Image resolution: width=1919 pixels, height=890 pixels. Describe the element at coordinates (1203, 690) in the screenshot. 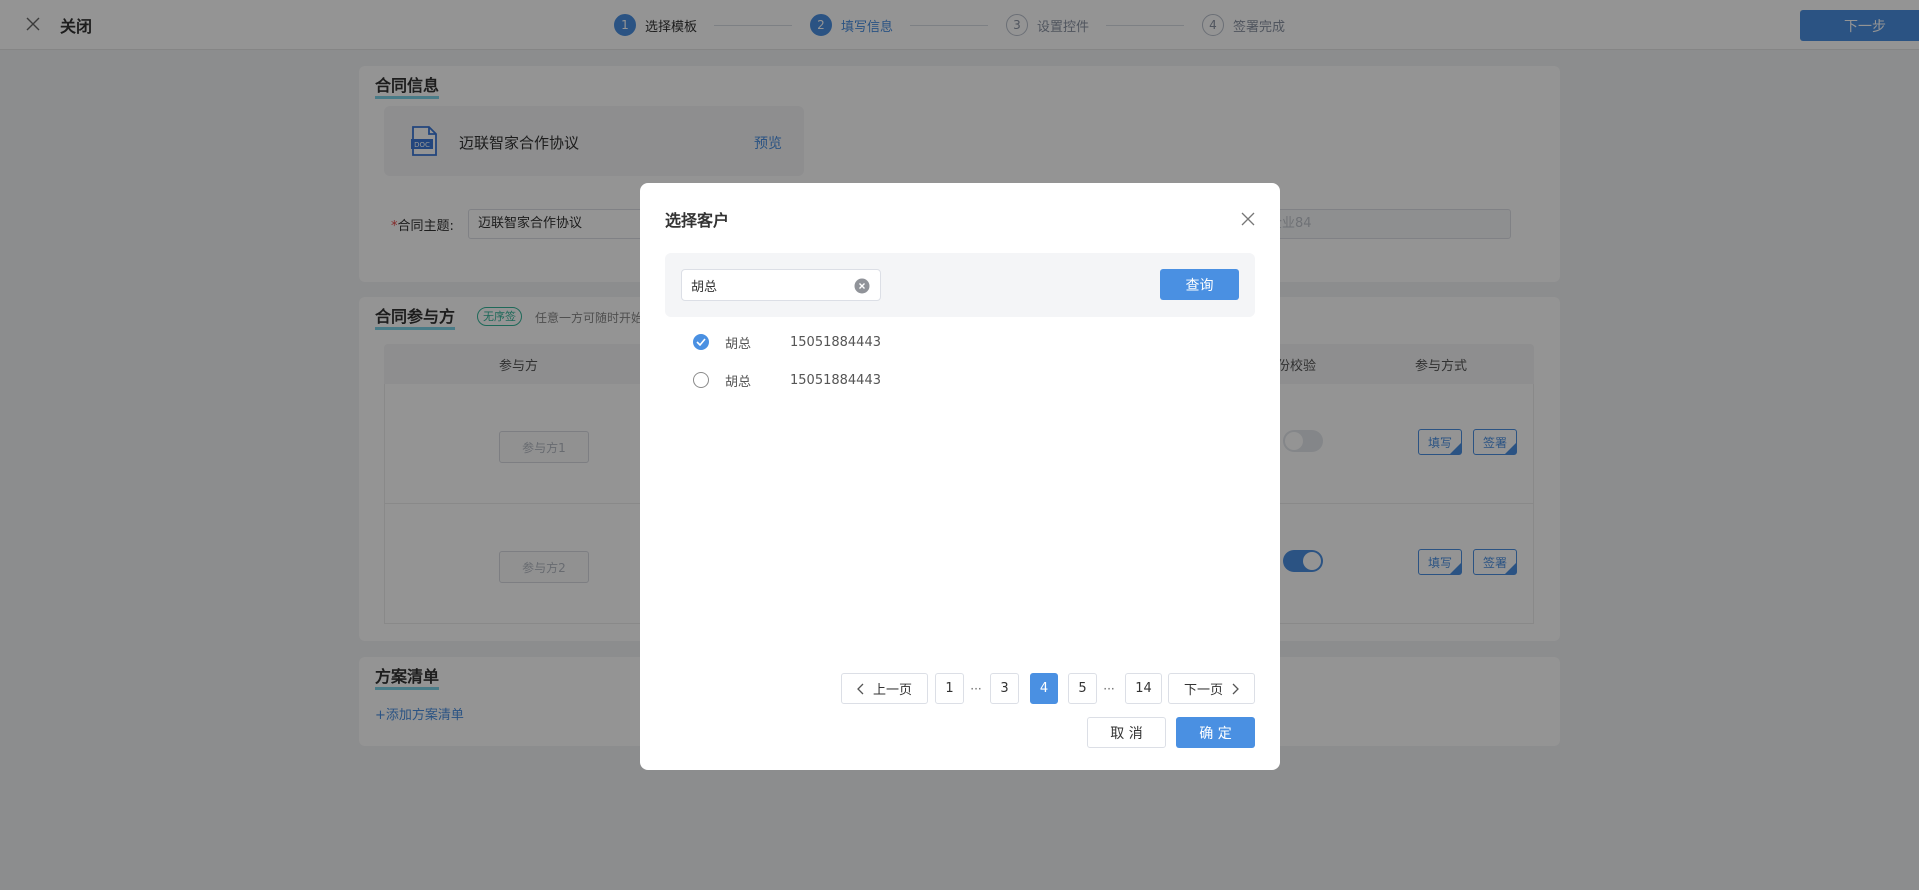

I see `next-page-label: 下一页` at that location.